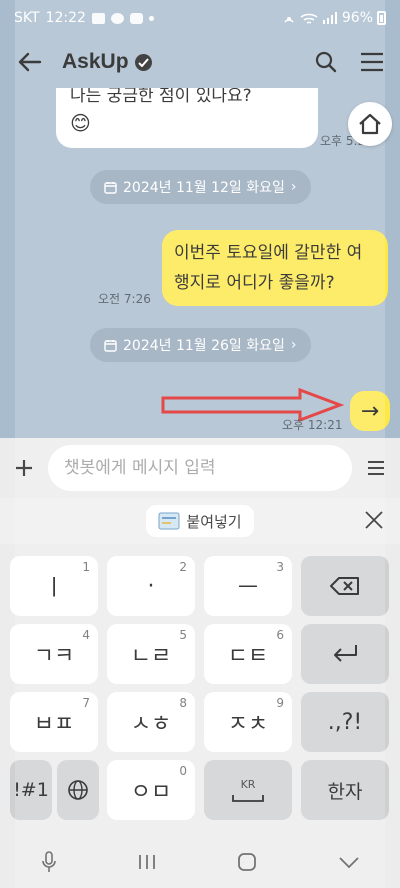 The image size is (400, 888). What do you see at coordinates (124, 299) in the screenshot?
I see `user-message-time: 오전 7:26` at bounding box center [124, 299].